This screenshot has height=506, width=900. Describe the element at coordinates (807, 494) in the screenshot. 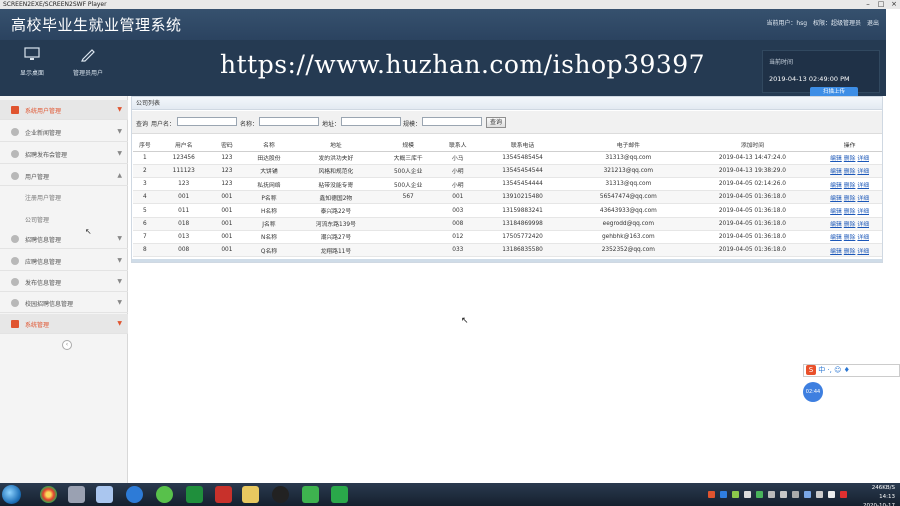

I see `network-icon` at that location.